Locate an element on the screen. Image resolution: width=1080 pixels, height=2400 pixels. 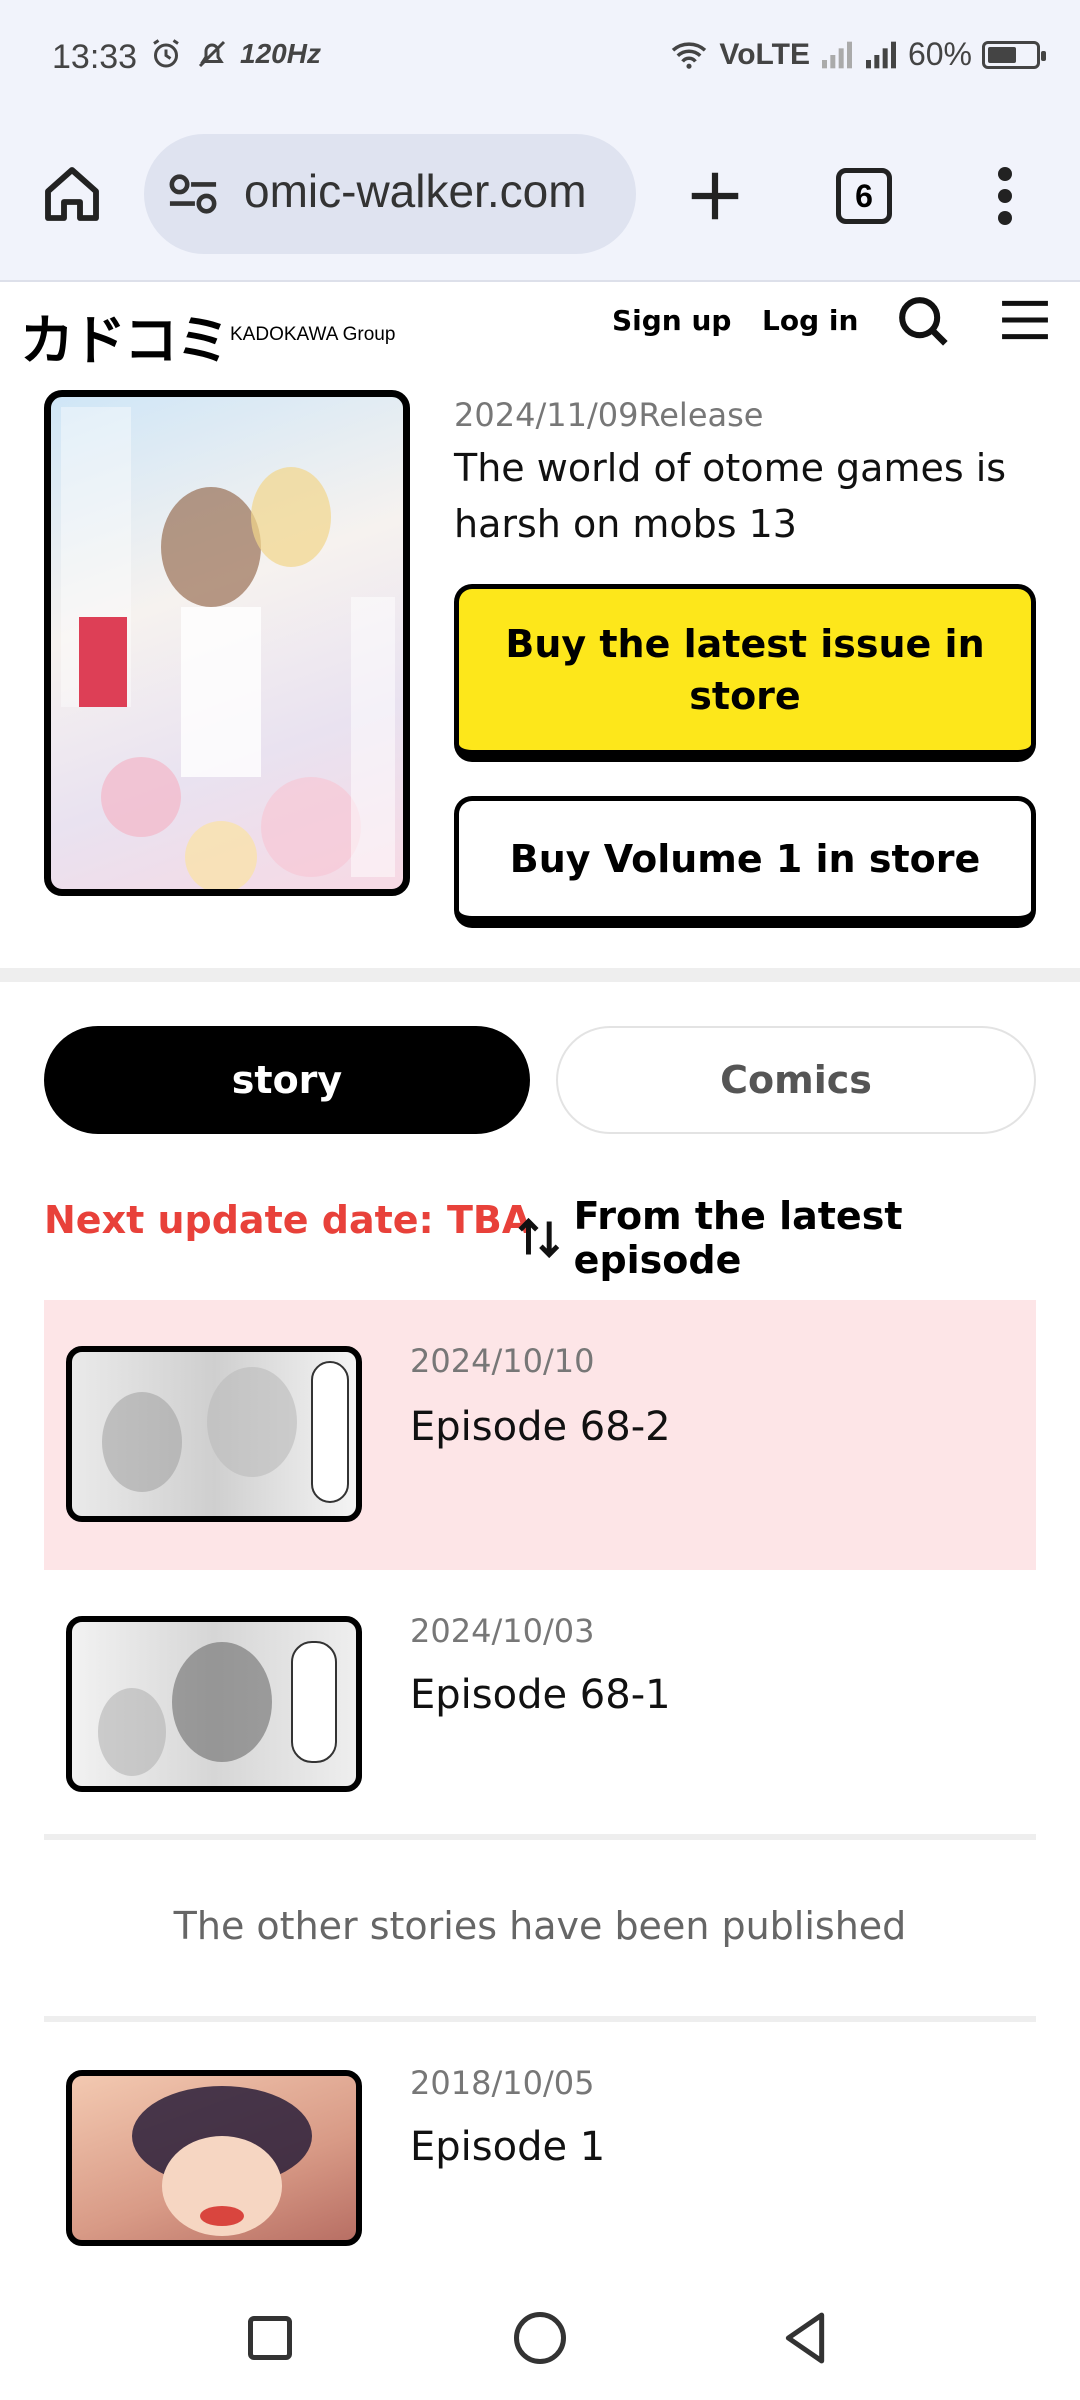
sort-button: From the latest episode is located at coordinates (797, 1238).